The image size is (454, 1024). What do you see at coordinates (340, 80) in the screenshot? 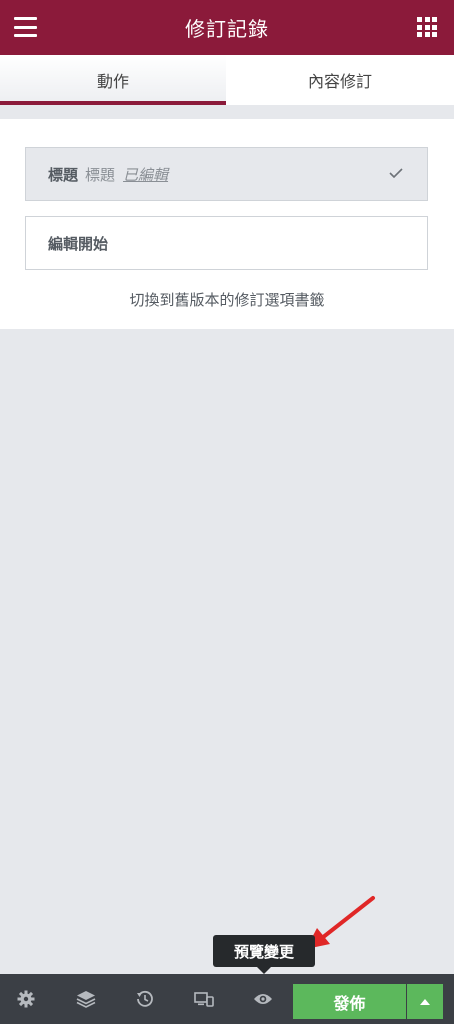
I see `tab-revisions: 內容修訂` at bounding box center [340, 80].